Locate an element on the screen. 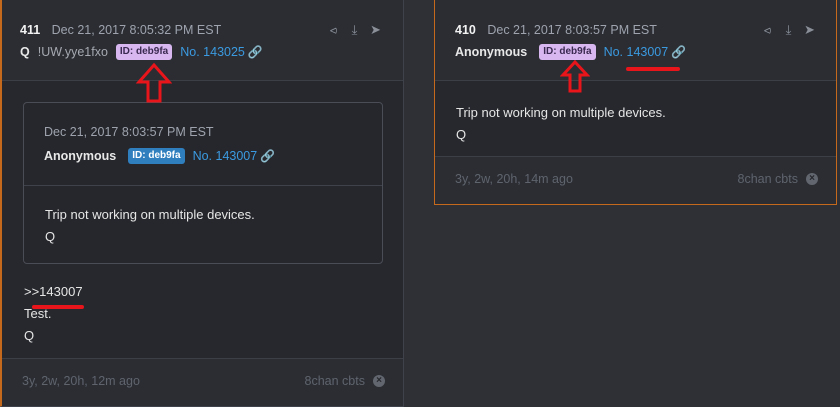  reply-link: >>143007 is located at coordinates (53, 292).